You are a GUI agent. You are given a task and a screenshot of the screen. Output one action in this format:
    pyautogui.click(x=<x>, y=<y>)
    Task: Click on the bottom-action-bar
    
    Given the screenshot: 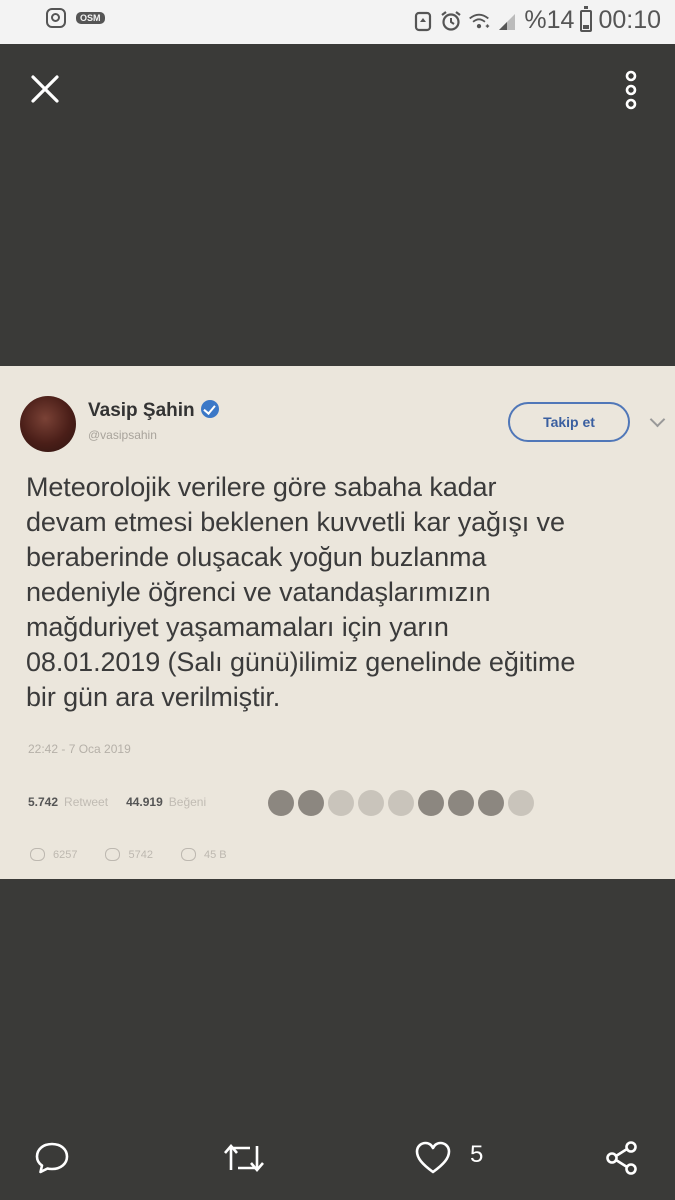 What is the action you would take?
    pyautogui.click(x=337, y=1160)
    